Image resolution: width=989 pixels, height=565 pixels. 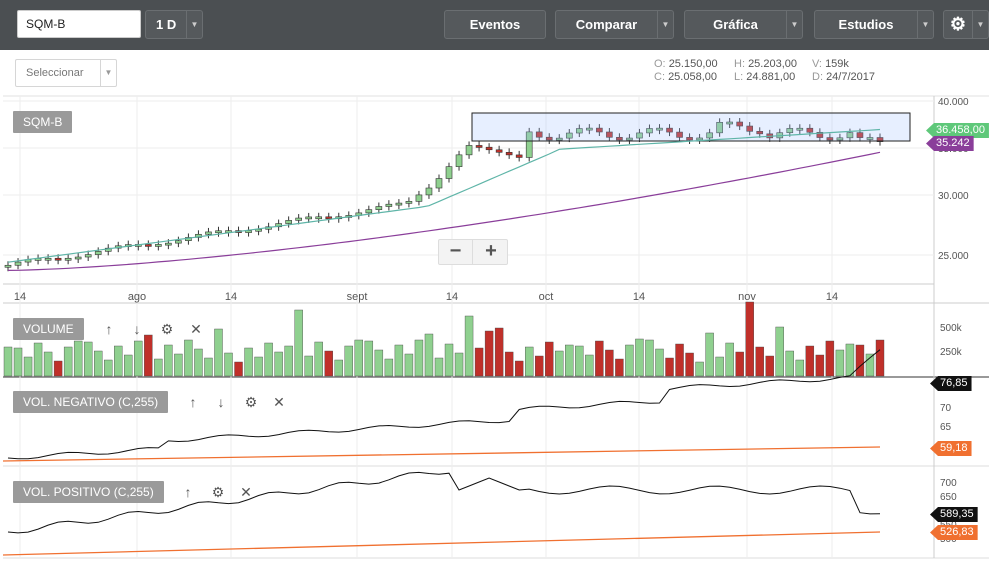 I want to click on volpos-value-tag: 589,35, so click(x=954, y=514).